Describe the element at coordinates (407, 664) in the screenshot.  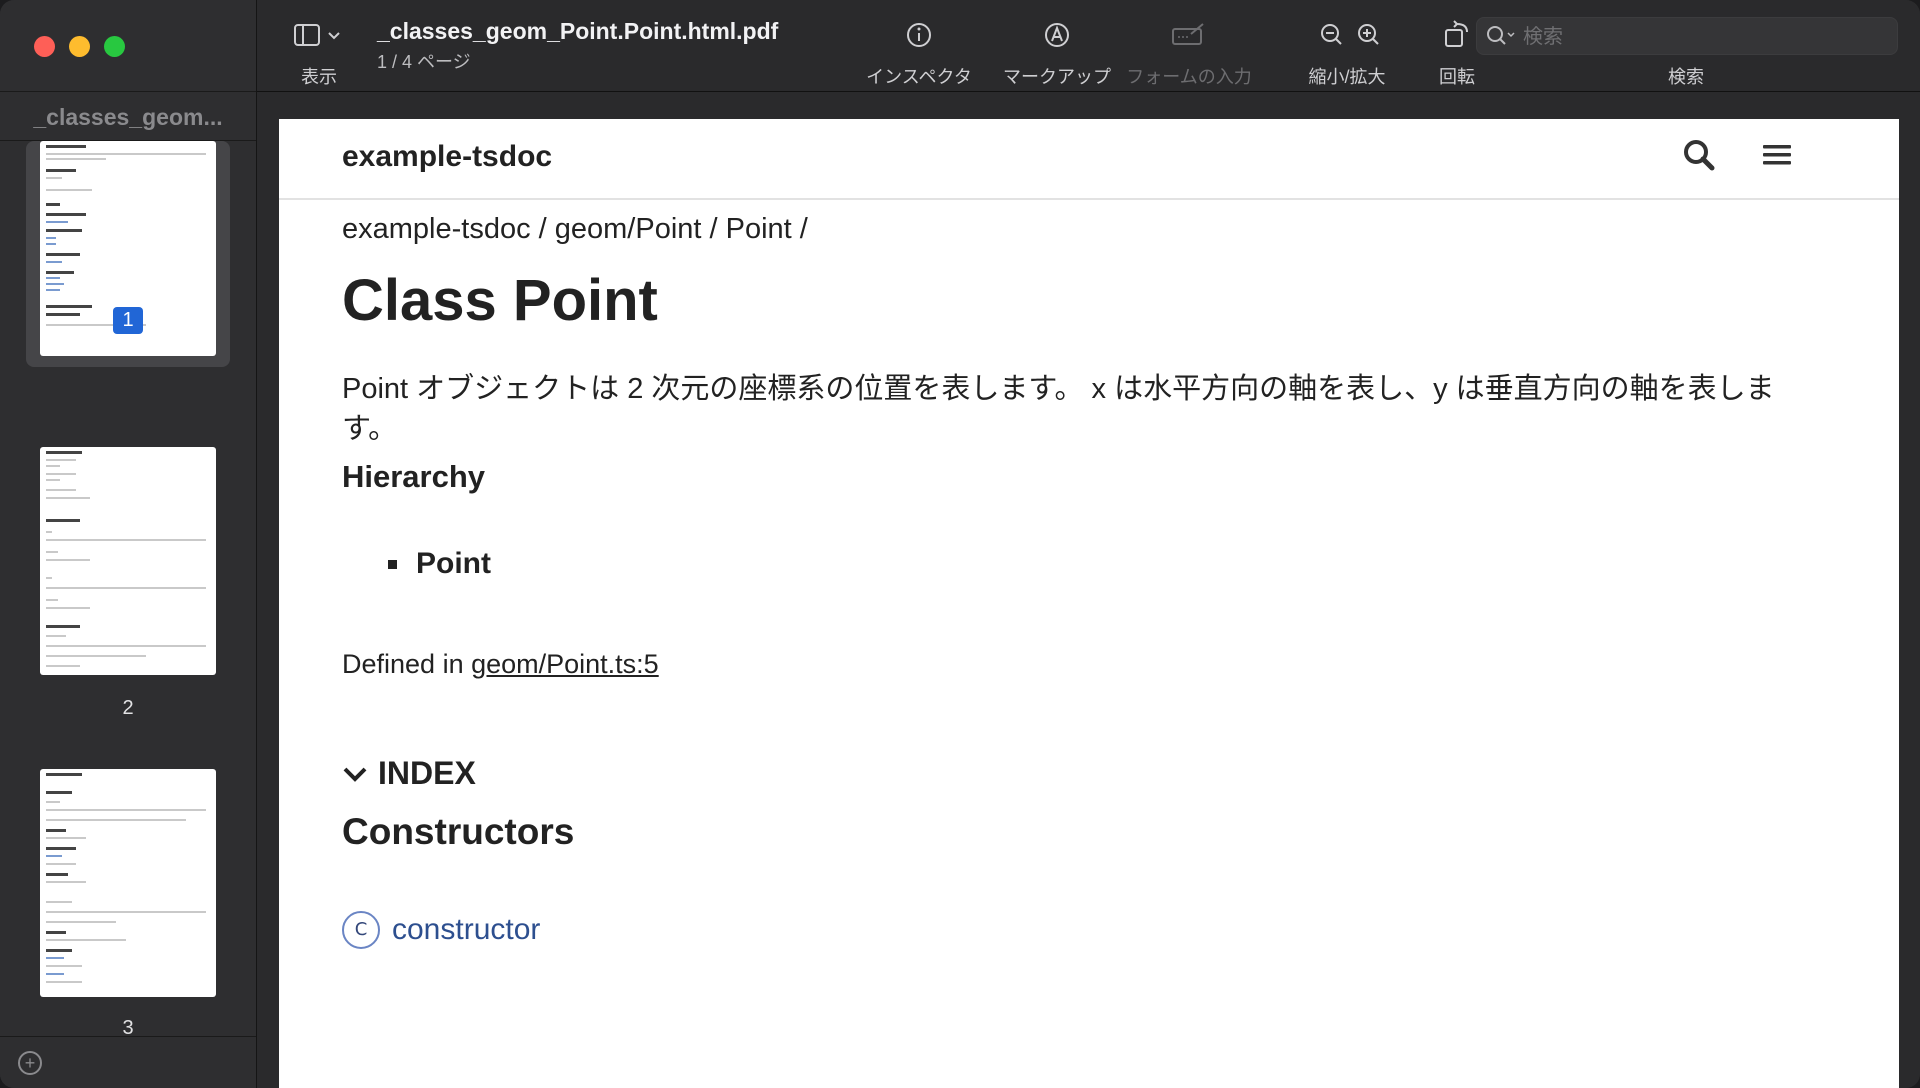
I see `defined-in-prefix: Defined in` at that location.